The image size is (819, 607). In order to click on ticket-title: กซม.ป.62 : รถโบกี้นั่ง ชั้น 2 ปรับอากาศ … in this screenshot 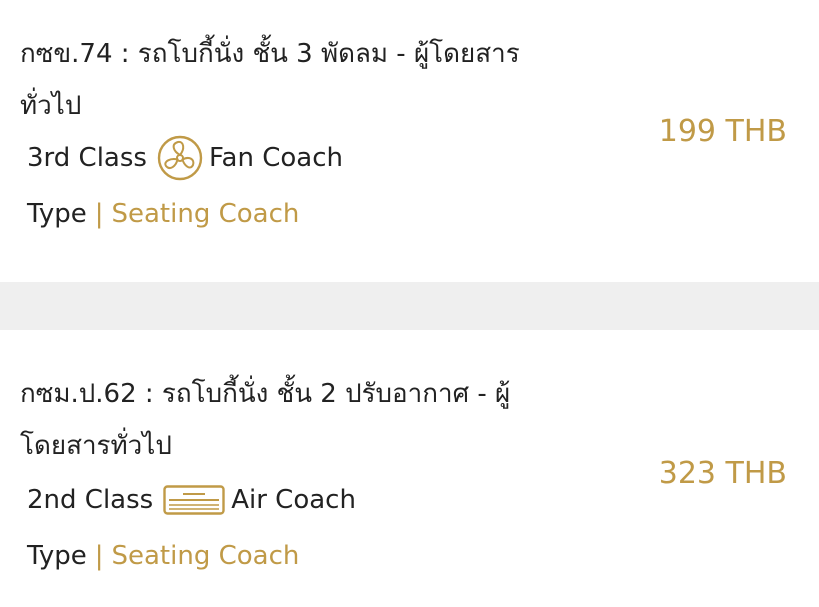, I will do `click(265, 420)`.